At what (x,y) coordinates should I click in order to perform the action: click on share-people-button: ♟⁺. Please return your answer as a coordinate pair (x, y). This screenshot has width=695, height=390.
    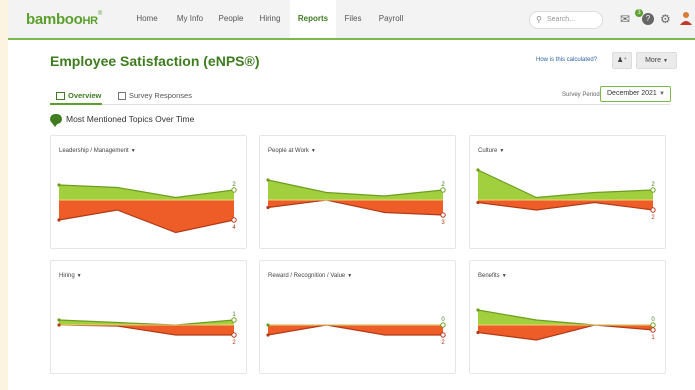
    Looking at the image, I should click on (622, 60).